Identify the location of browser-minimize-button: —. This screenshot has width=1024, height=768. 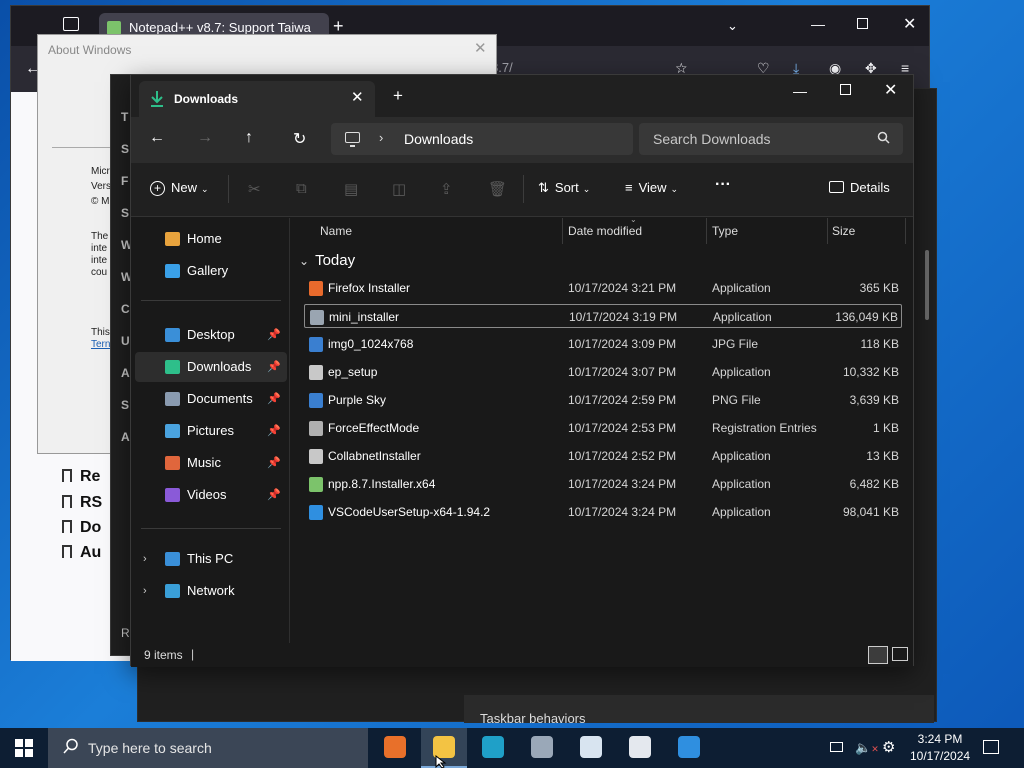
(818, 24).